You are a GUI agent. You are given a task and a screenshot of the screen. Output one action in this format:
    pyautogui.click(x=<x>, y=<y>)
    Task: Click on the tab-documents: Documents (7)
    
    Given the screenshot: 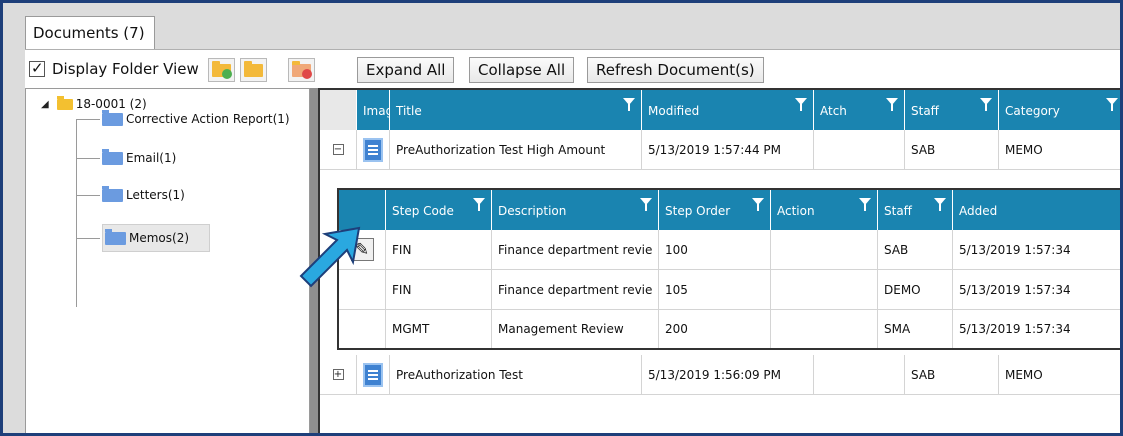 What is the action you would take?
    pyautogui.click(x=90, y=33)
    